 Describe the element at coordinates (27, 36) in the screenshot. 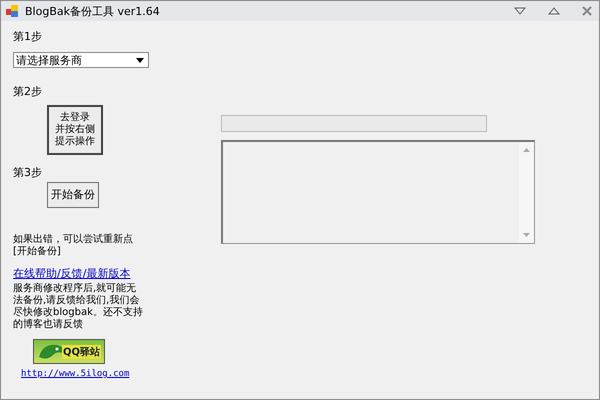

I see `step-label: 第1步` at that location.